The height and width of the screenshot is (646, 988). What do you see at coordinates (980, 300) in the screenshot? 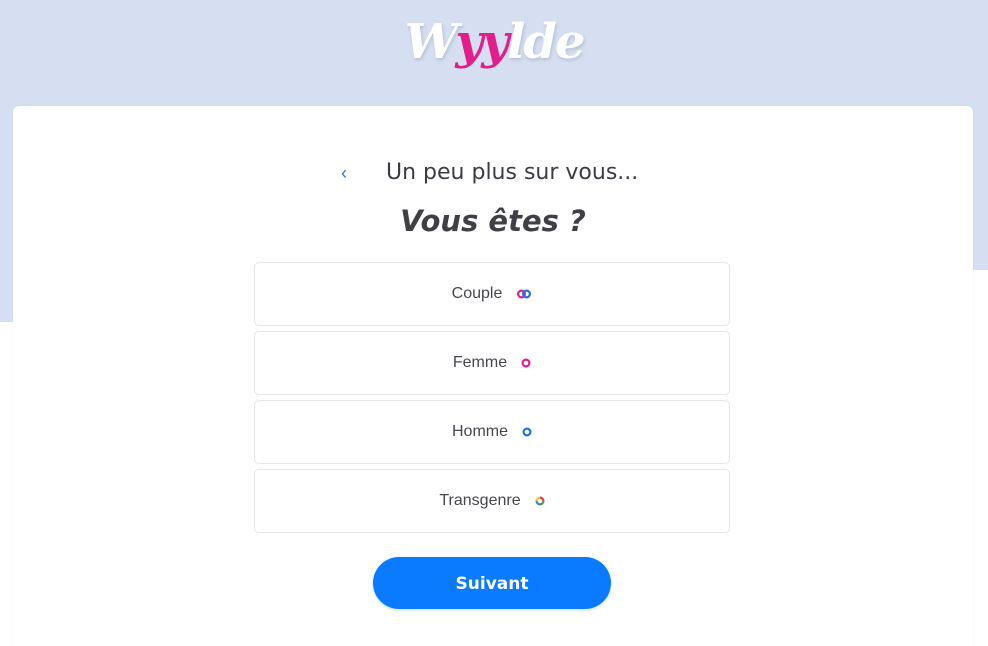
I see `background-edge` at bounding box center [980, 300].